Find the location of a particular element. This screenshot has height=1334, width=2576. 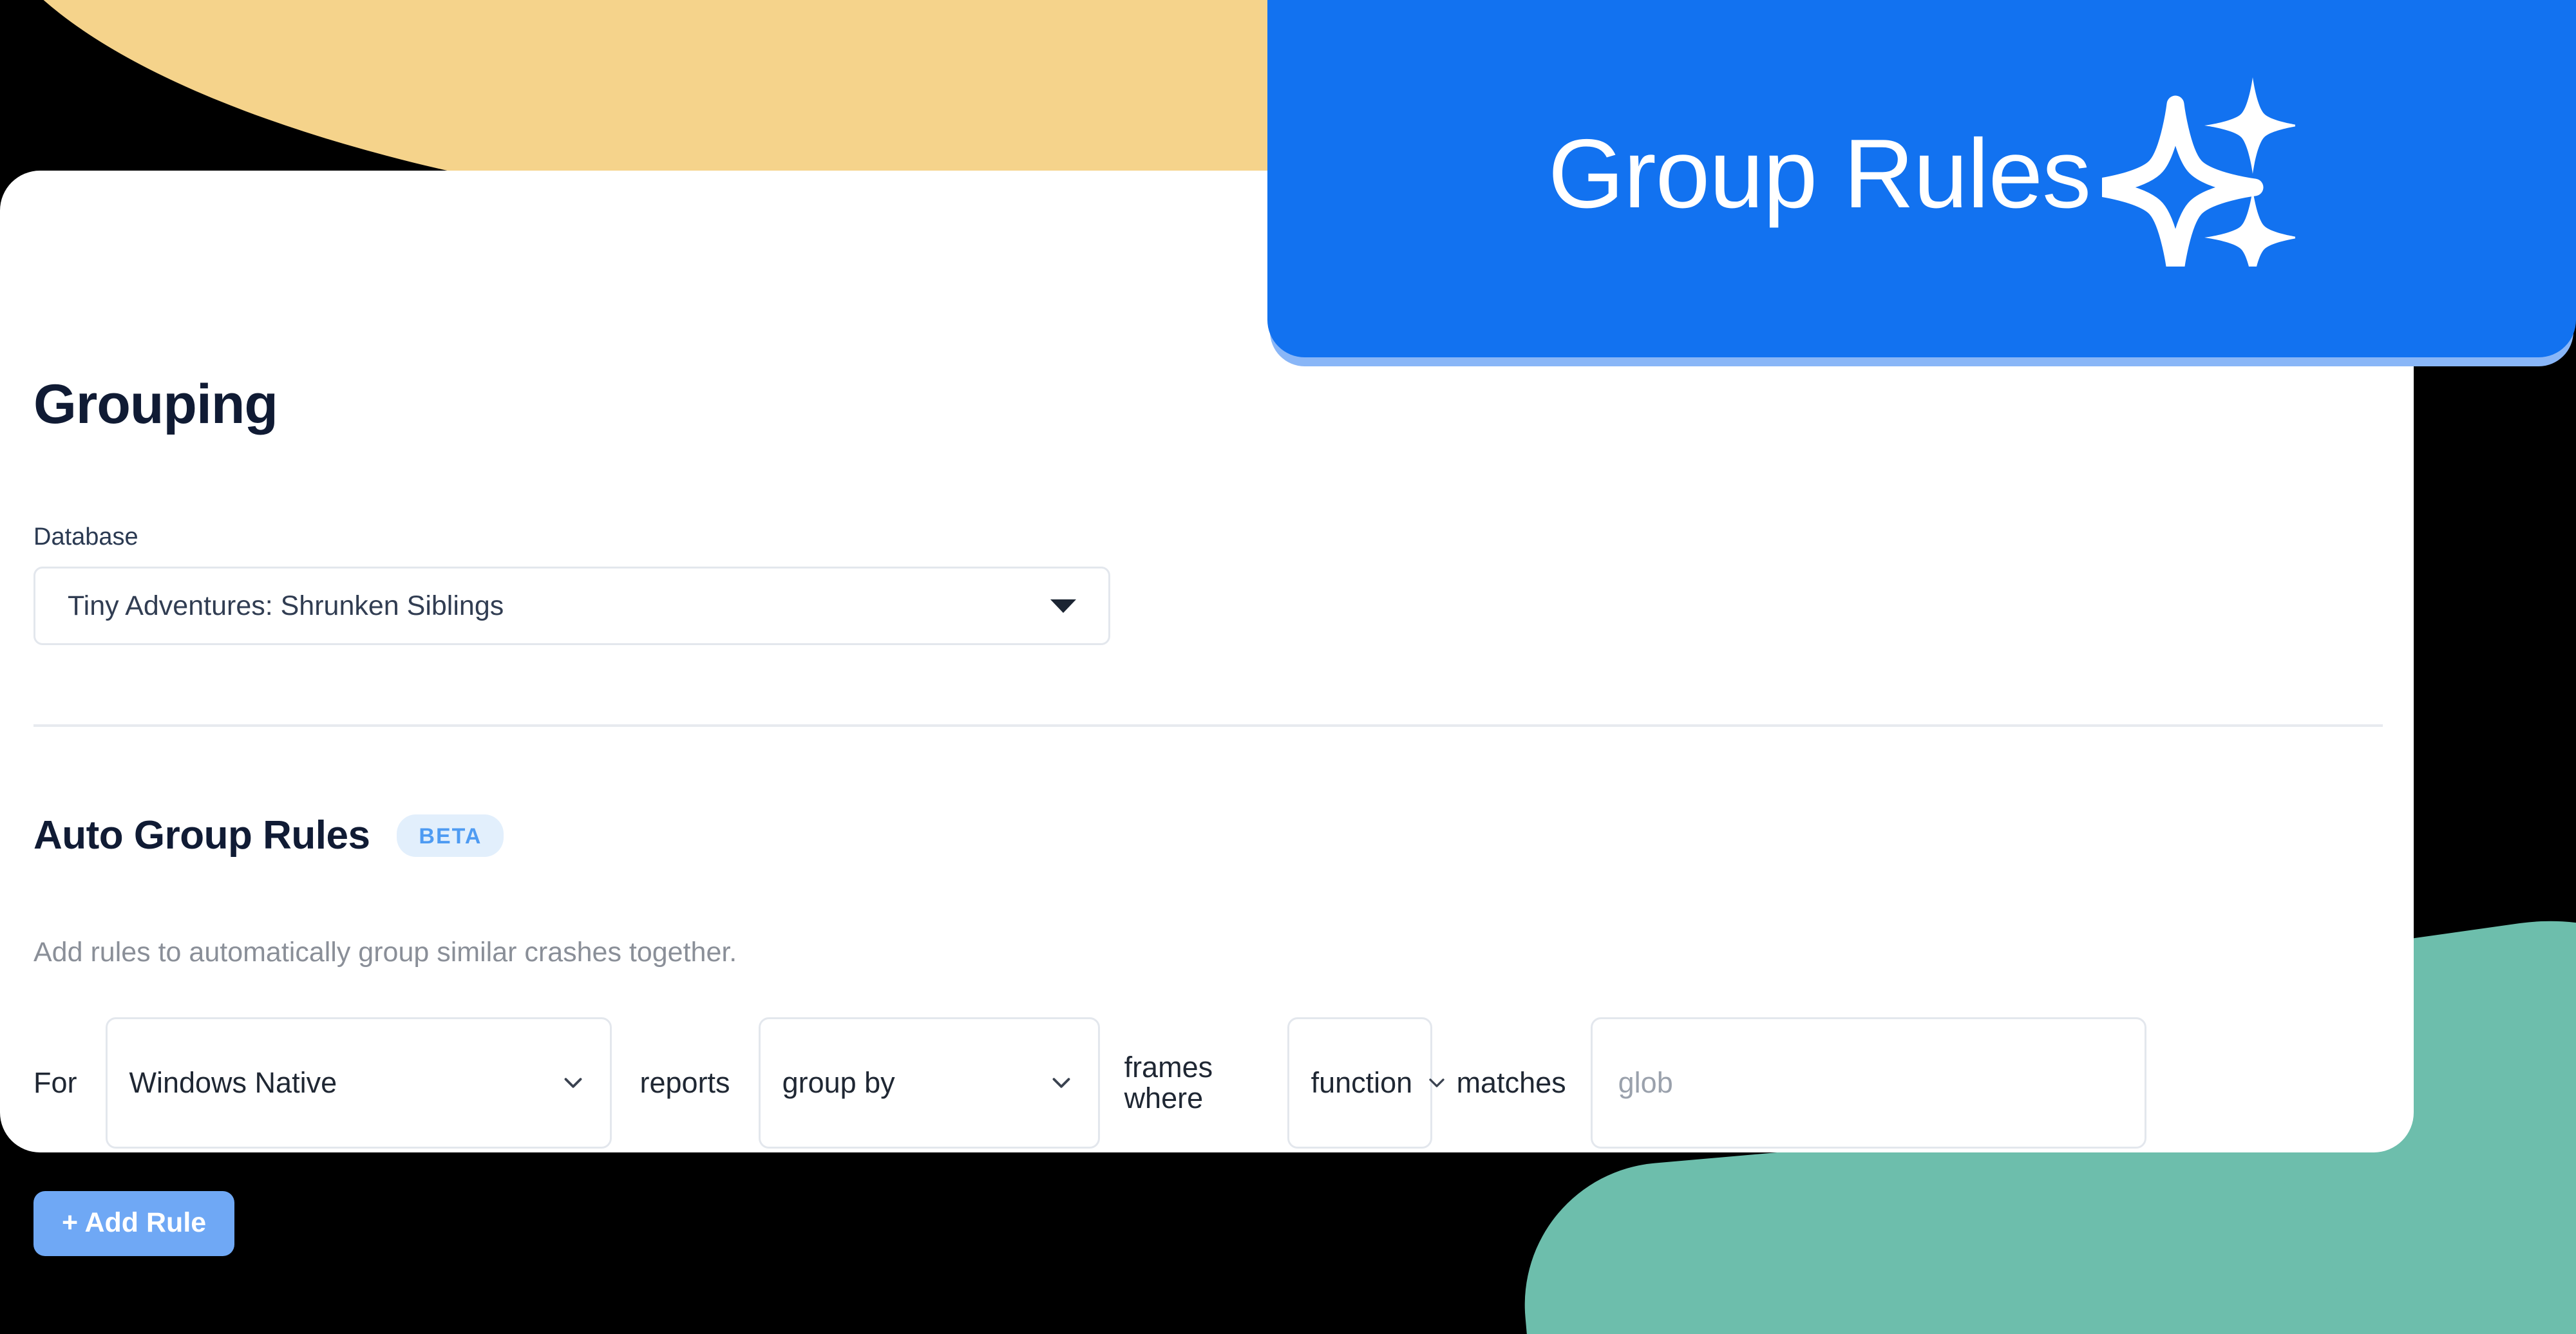

auto-group-rules-title: Auto Group Rules is located at coordinates (201, 835).